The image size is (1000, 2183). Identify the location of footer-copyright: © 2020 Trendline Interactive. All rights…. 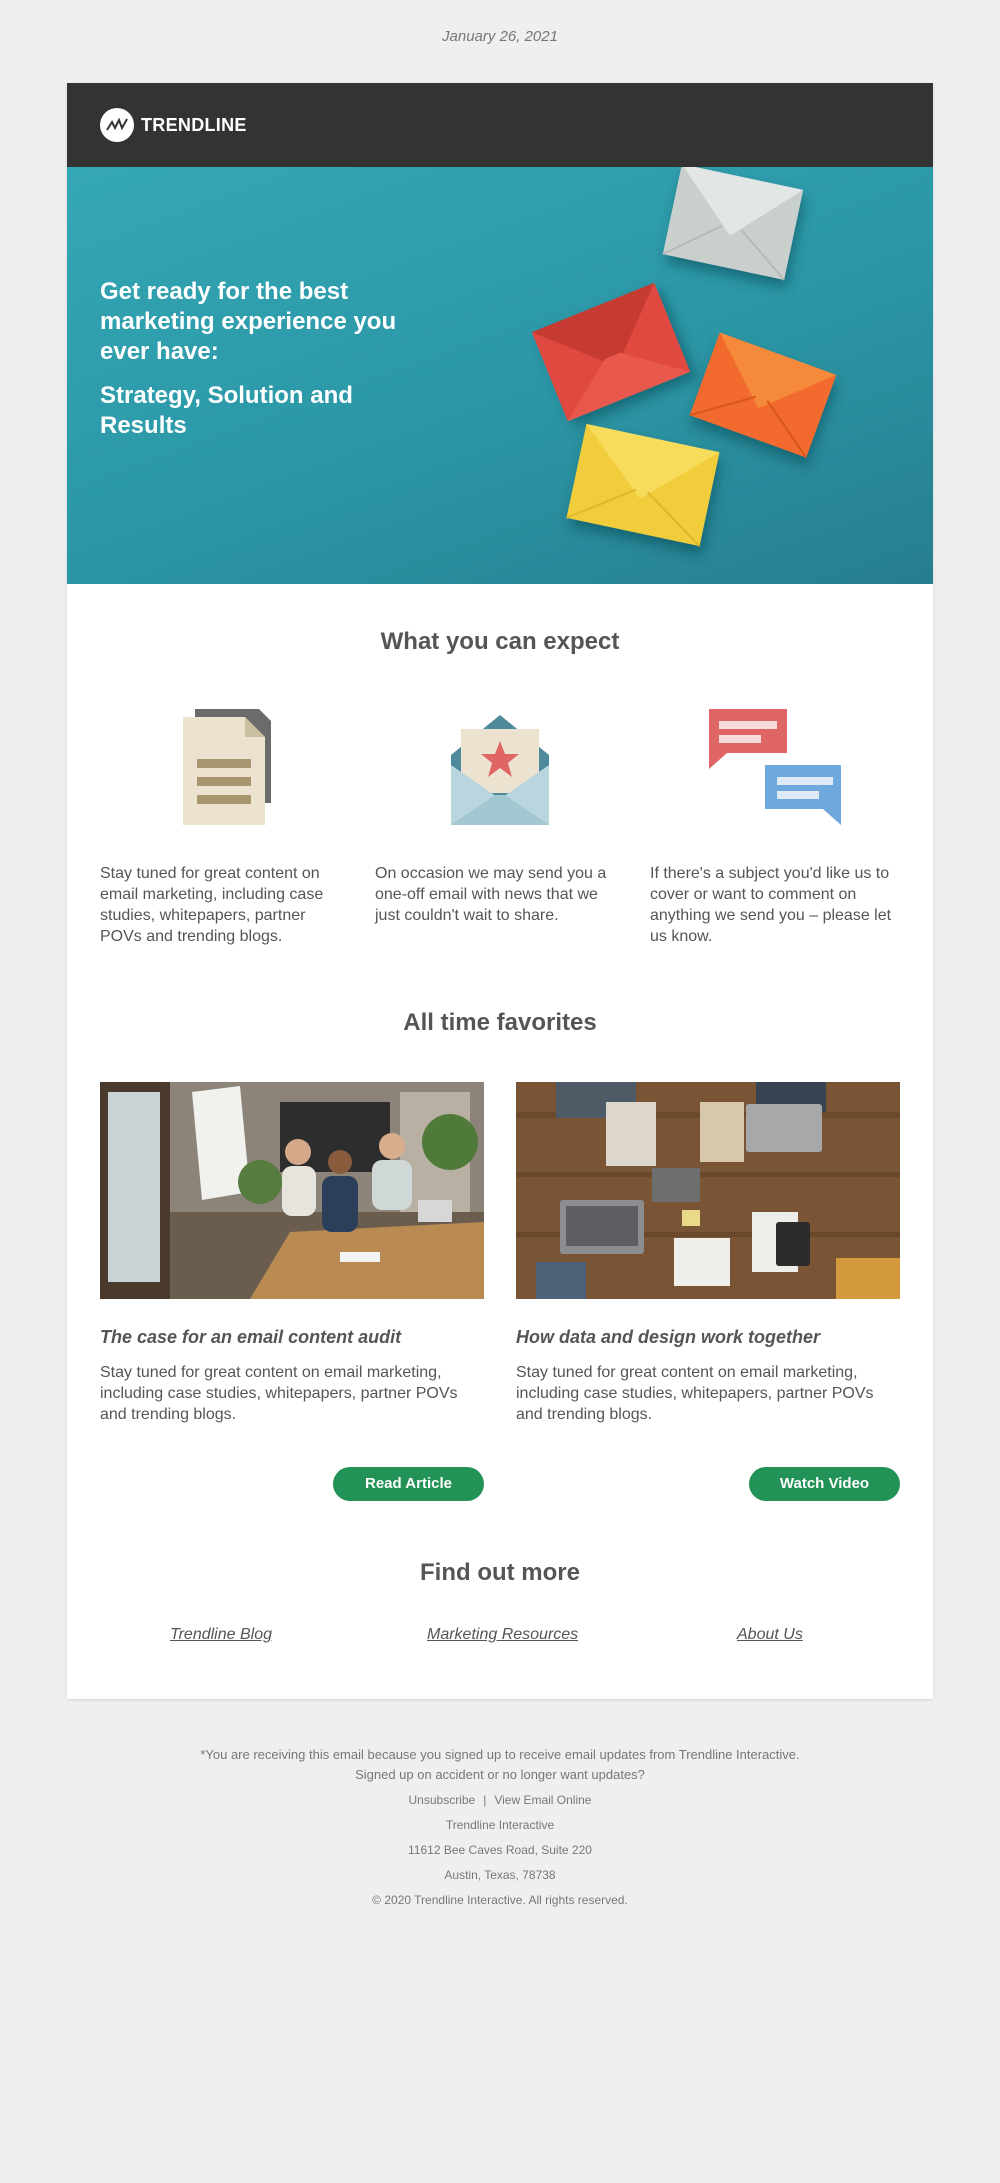
(500, 1900).